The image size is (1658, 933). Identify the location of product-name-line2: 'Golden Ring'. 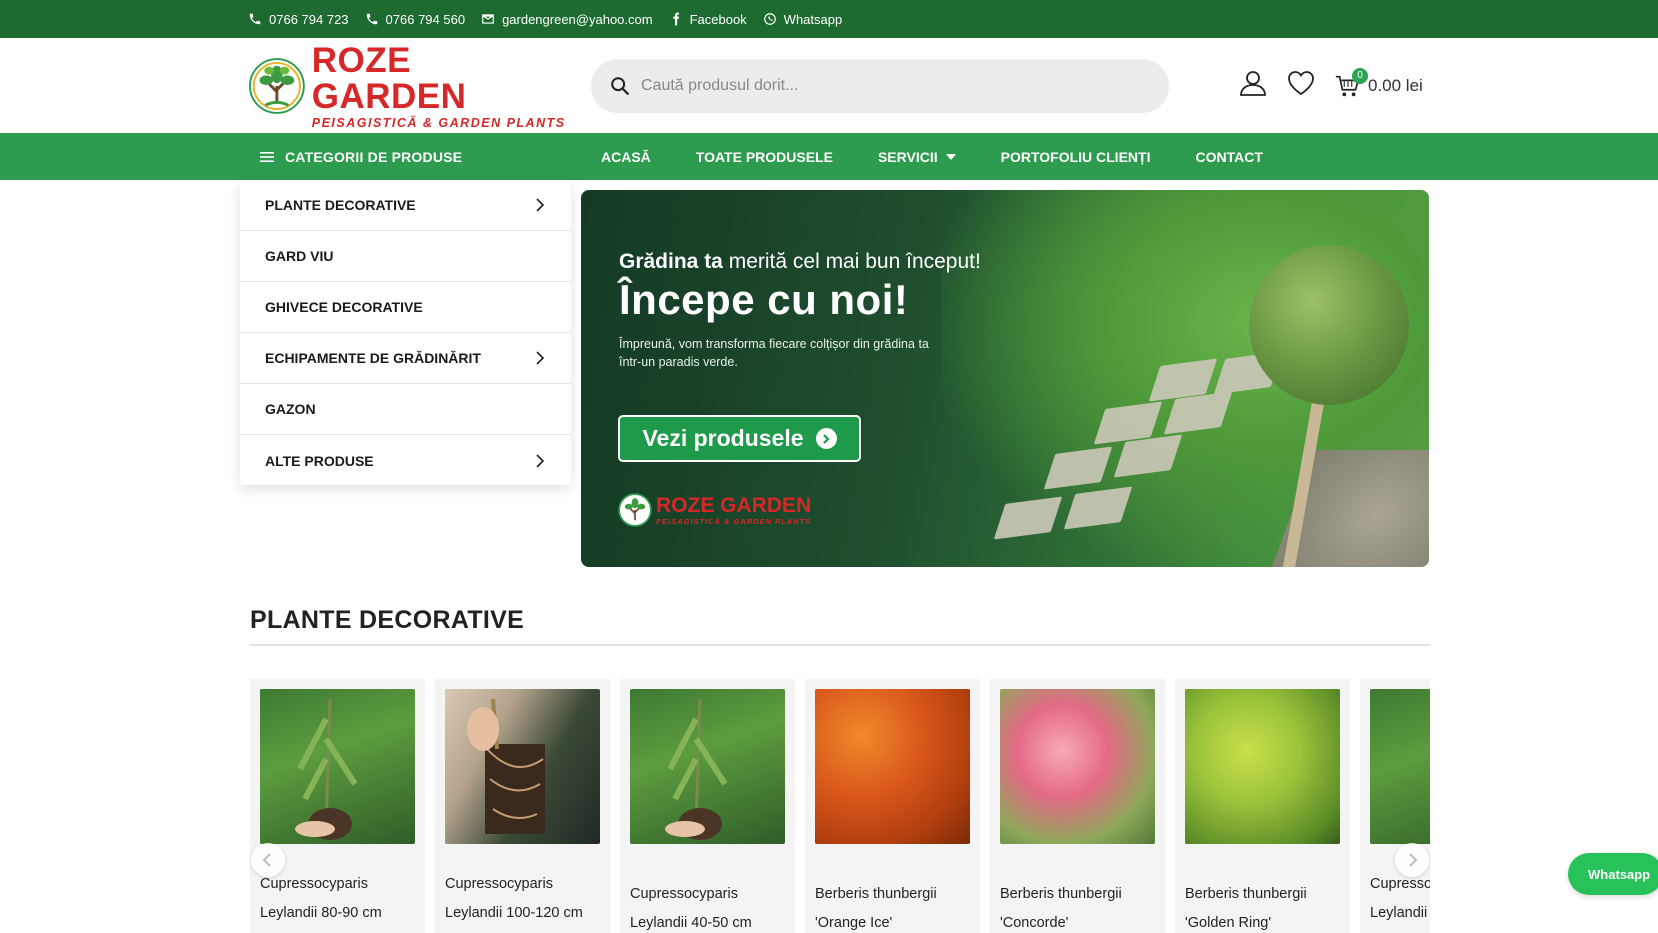
(1228, 923).